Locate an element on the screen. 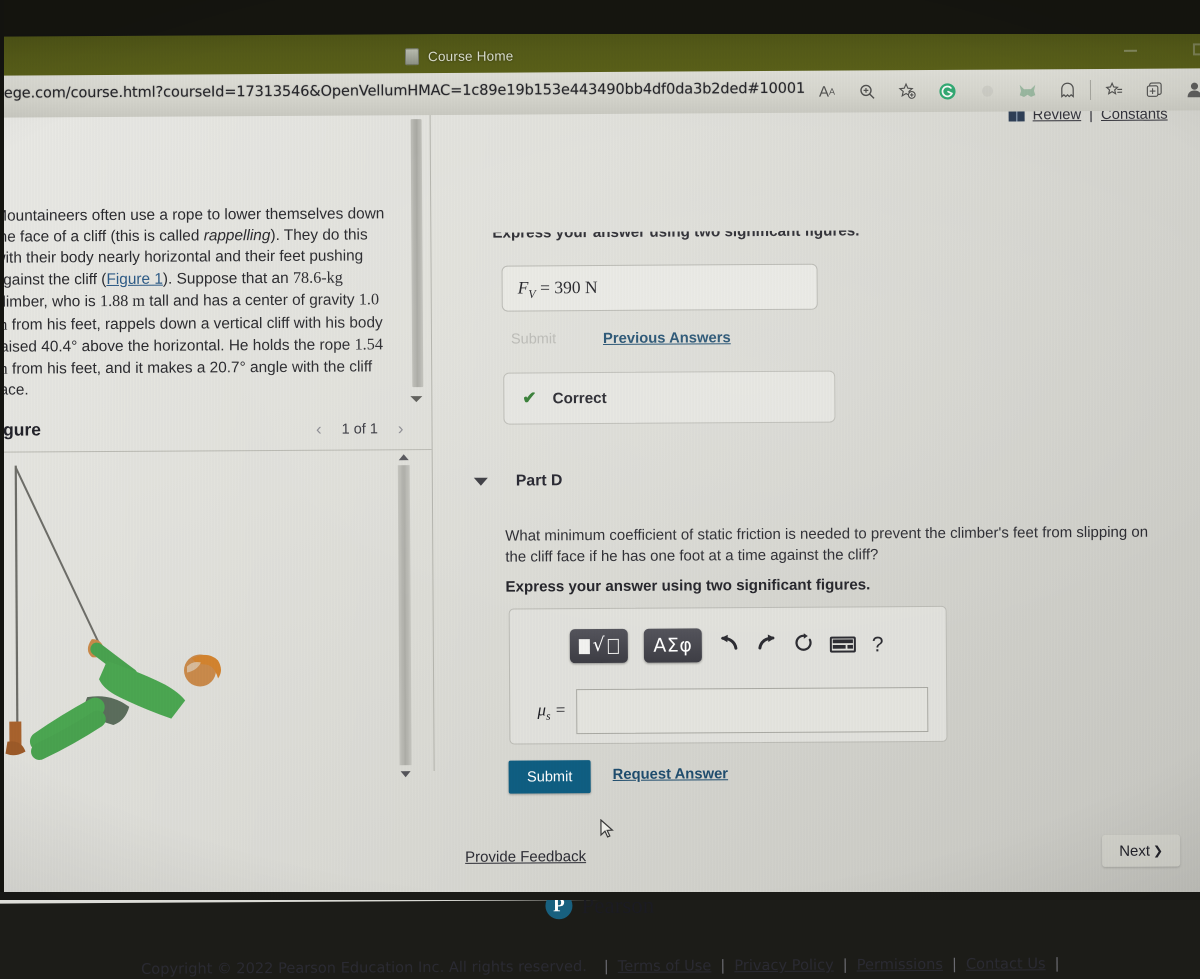  browser-tab-course-home: Course Home is located at coordinates (459, 57).